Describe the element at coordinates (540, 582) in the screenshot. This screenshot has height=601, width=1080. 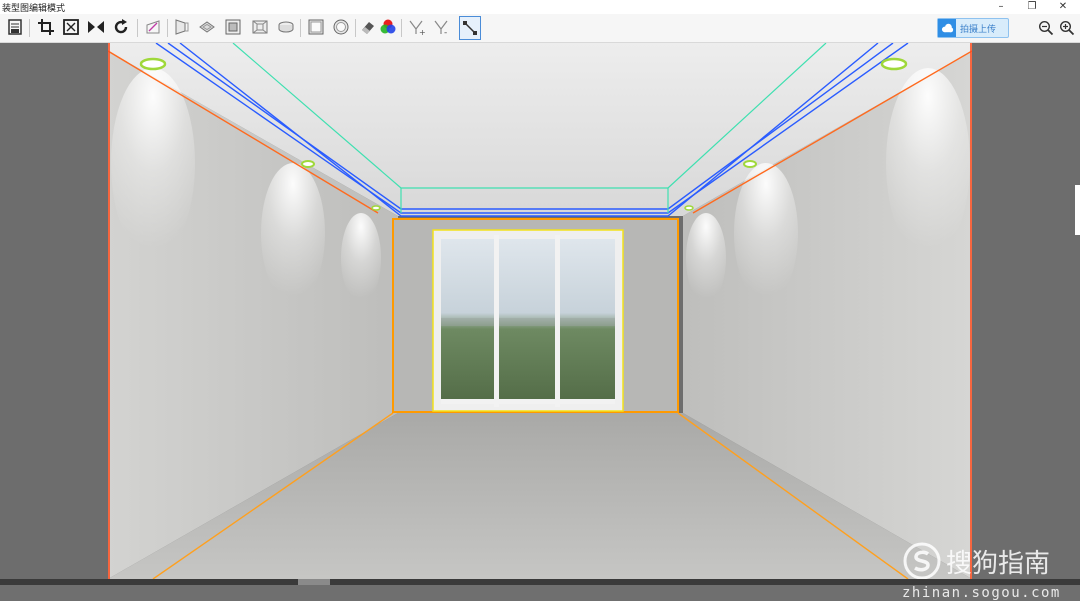
I see `status-bar` at that location.